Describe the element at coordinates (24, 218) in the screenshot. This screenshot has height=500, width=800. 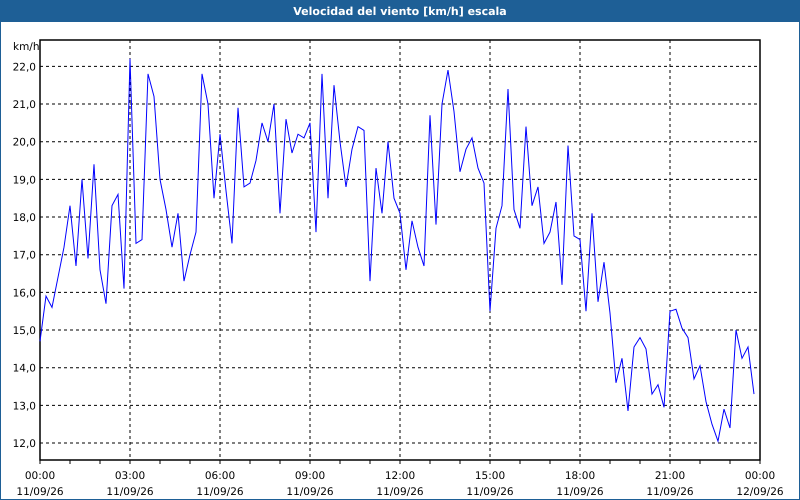
I see `y-tick-label: 18,0` at that location.